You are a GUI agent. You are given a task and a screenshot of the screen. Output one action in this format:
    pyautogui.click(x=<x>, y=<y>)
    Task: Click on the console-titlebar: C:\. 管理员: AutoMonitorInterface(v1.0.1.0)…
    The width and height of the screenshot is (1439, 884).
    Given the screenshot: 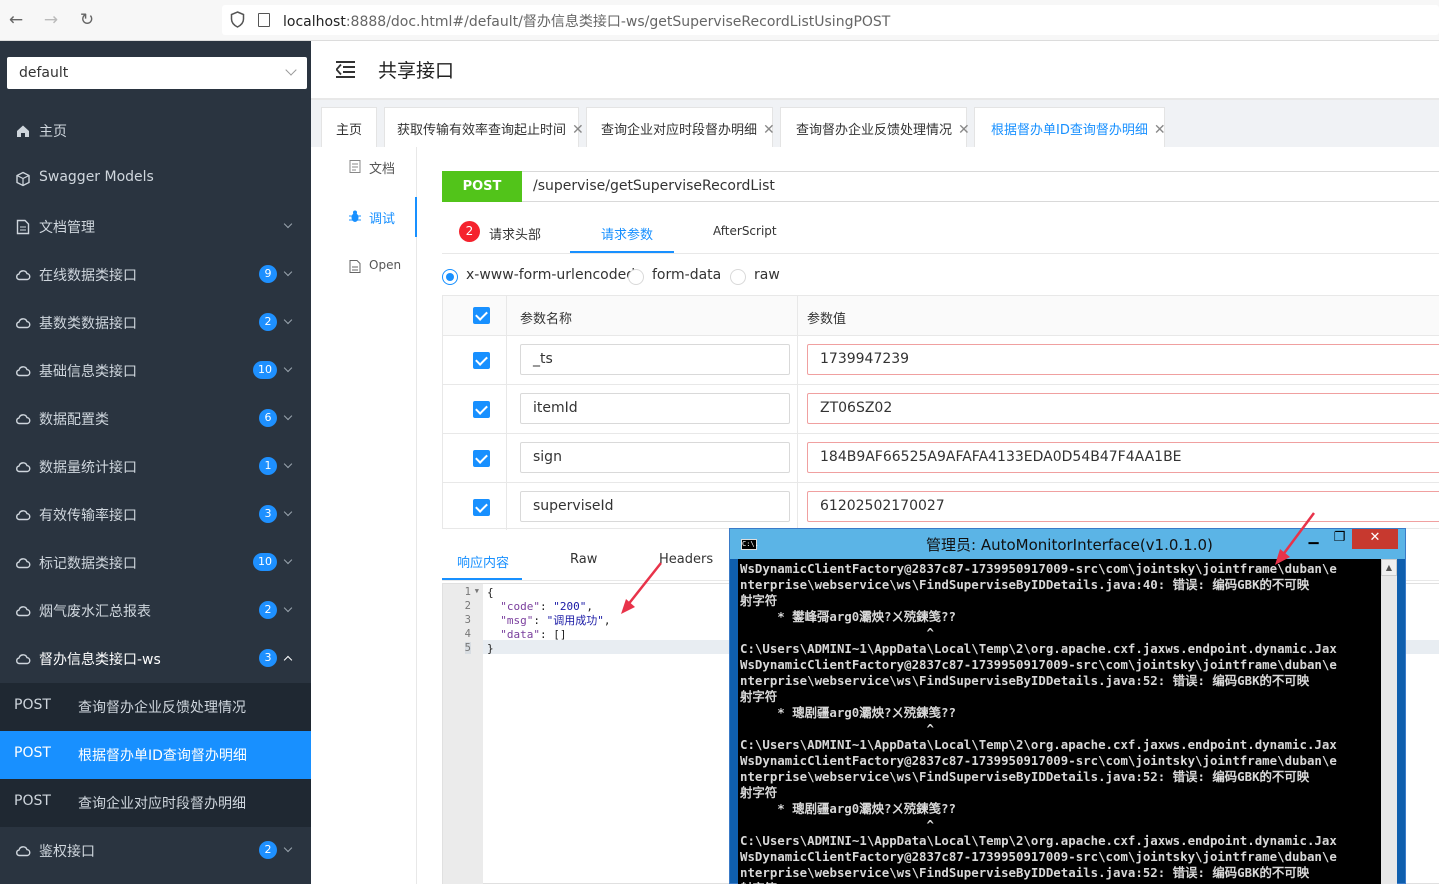 What is the action you would take?
    pyautogui.click(x=1067, y=544)
    